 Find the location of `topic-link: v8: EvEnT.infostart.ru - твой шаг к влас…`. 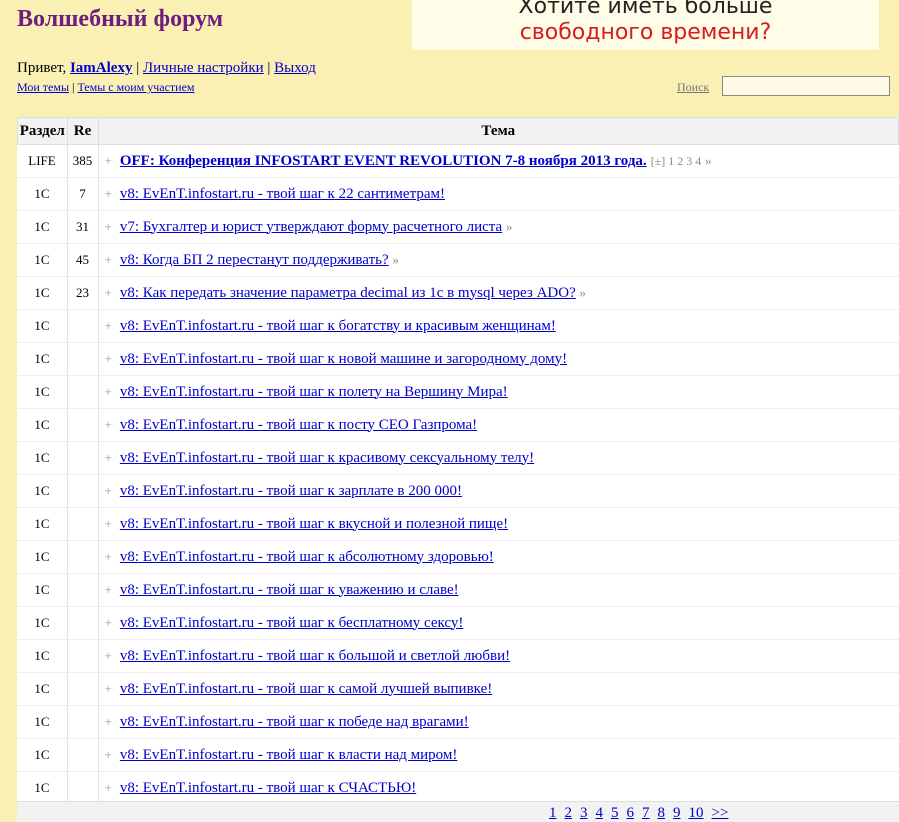

topic-link: v8: EvEnT.infostart.ru - твой шаг к влас… is located at coordinates (289, 755).